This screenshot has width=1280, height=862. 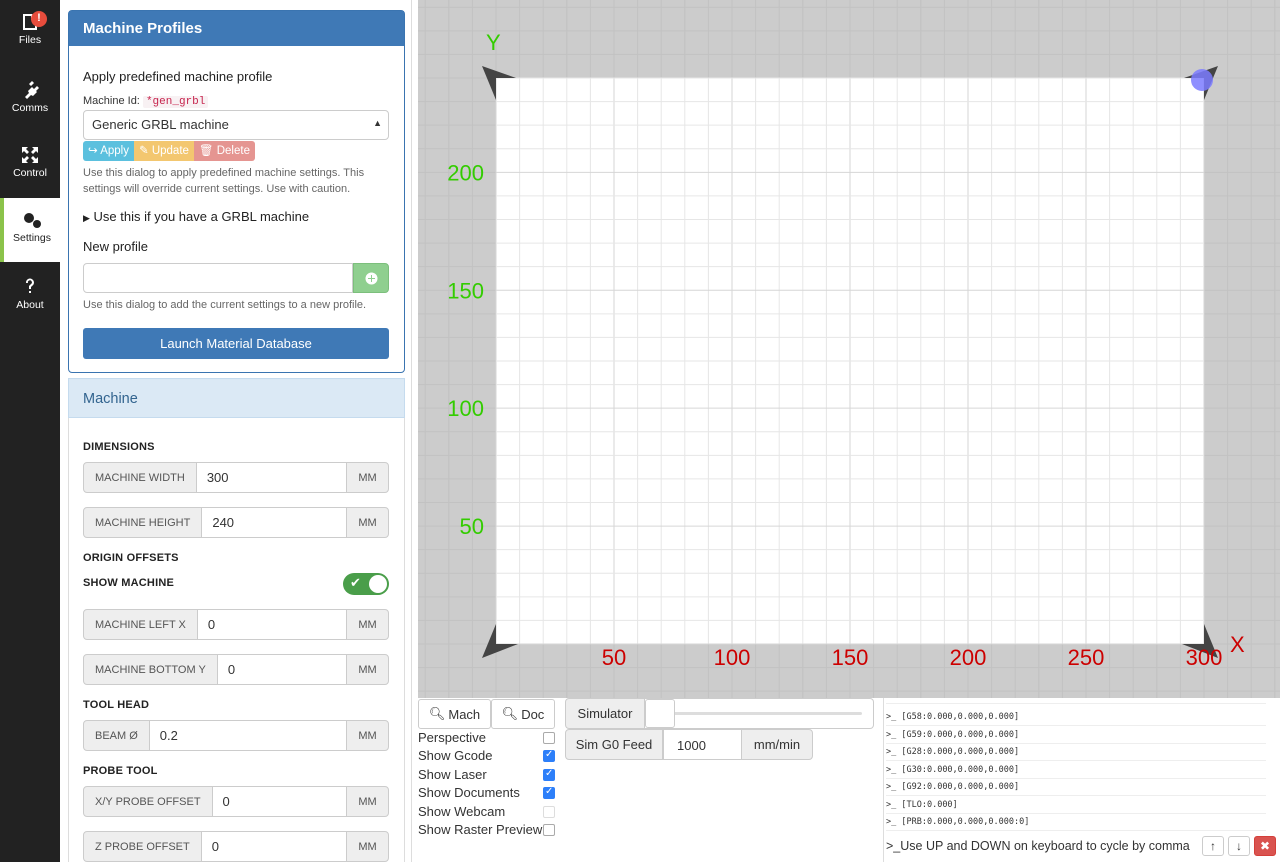 I want to click on update-button: ✎ Update, so click(x=163, y=151).